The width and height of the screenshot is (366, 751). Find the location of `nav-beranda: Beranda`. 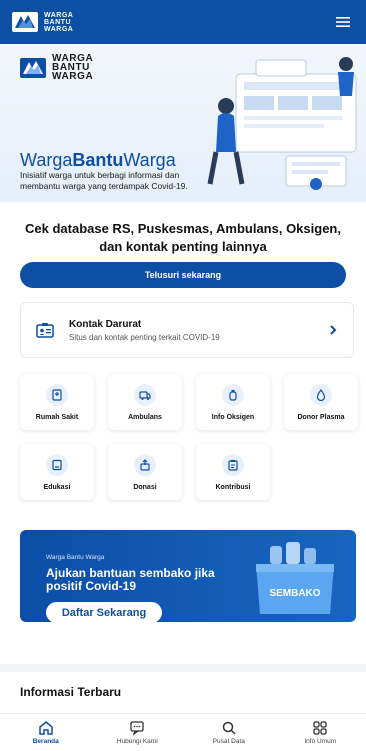

nav-beranda: Beranda is located at coordinates (46, 732).